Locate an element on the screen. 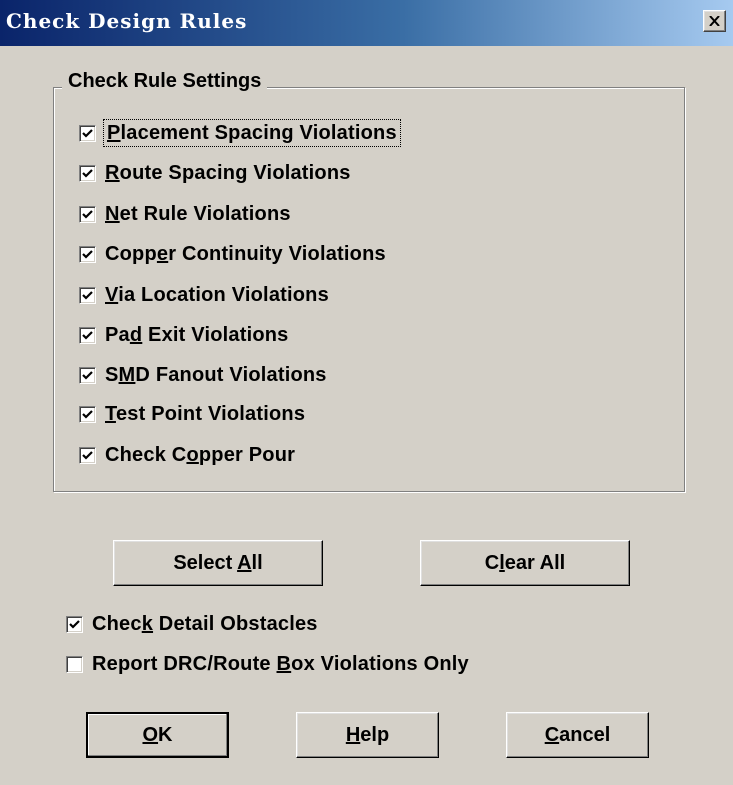  checkbox-label: Report DRC/Route Box Violations Only is located at coordinates (280, 664).